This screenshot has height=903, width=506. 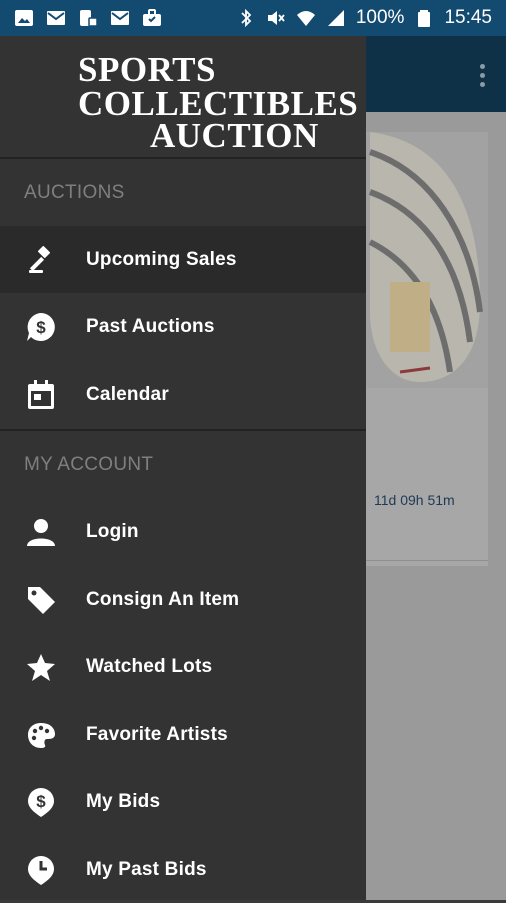 I want to click on menu-item-upcoming-sales: Upcoming Sales, so click(x=183, y=259).